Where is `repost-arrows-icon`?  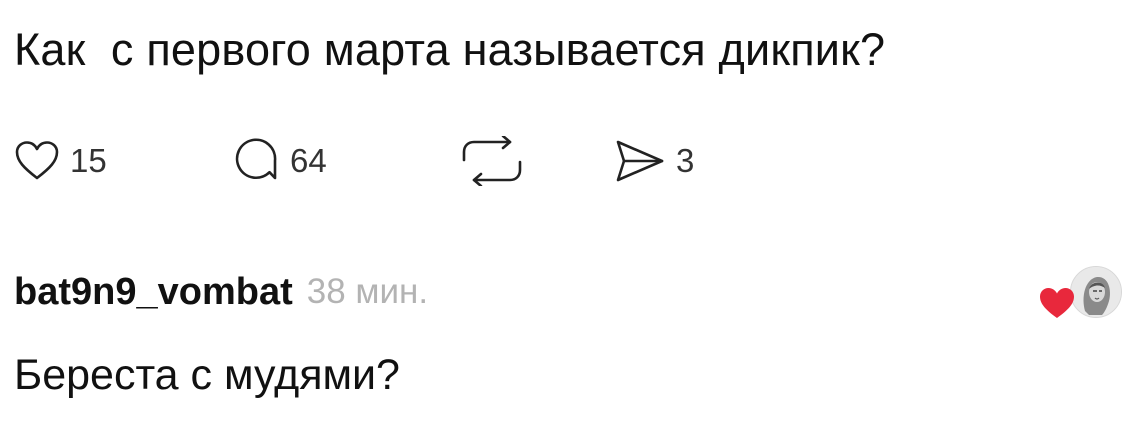
repost-arrows-icon is located at coordinates (492, 161).